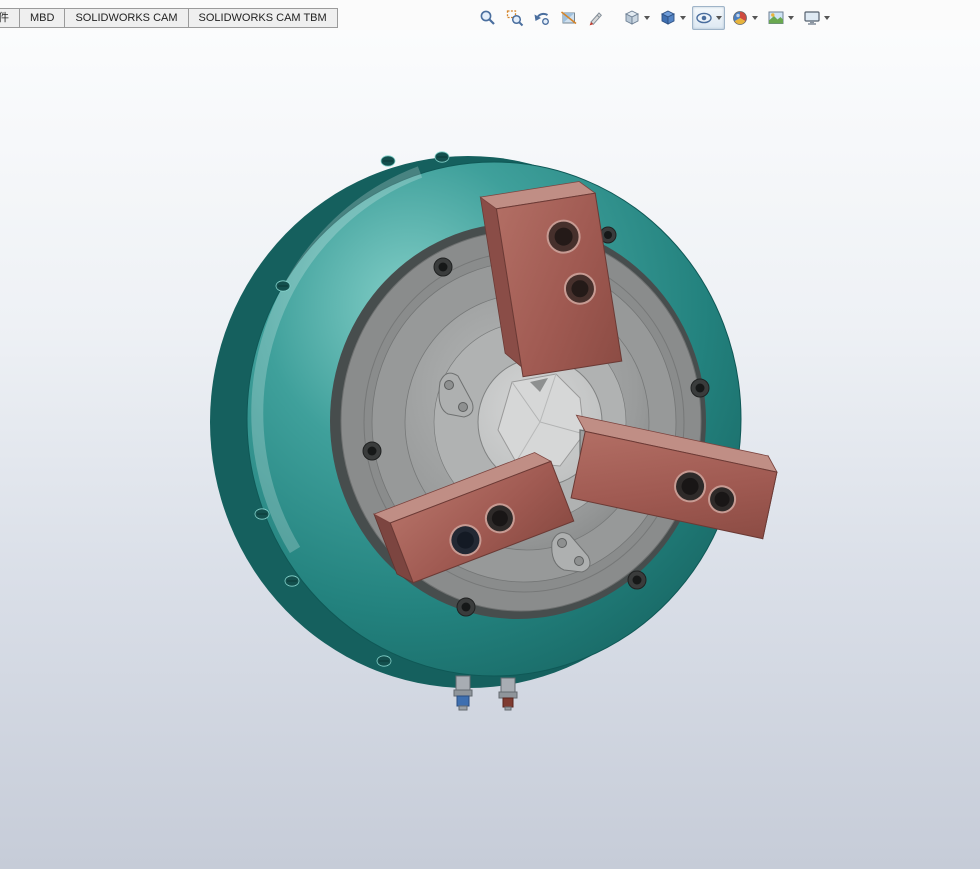 The width and height of the screenshot is (980, 869). Describe the element at coordinates (4, 18) in the screenshot. I see `tab-partial-label: 件` at that location.